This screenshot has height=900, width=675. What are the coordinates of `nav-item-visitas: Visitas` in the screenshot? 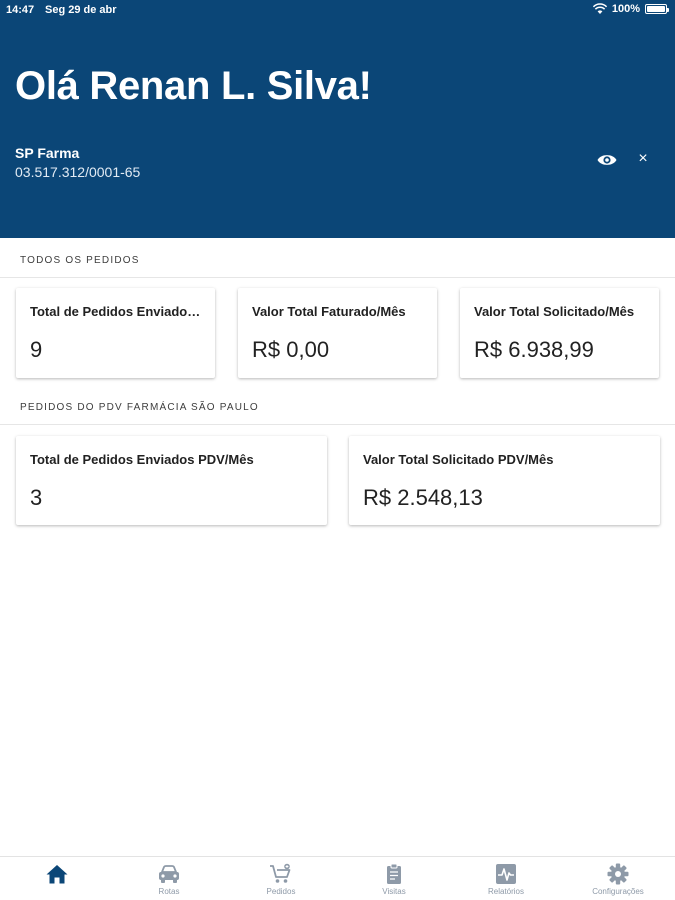 It's located at (394, 878).